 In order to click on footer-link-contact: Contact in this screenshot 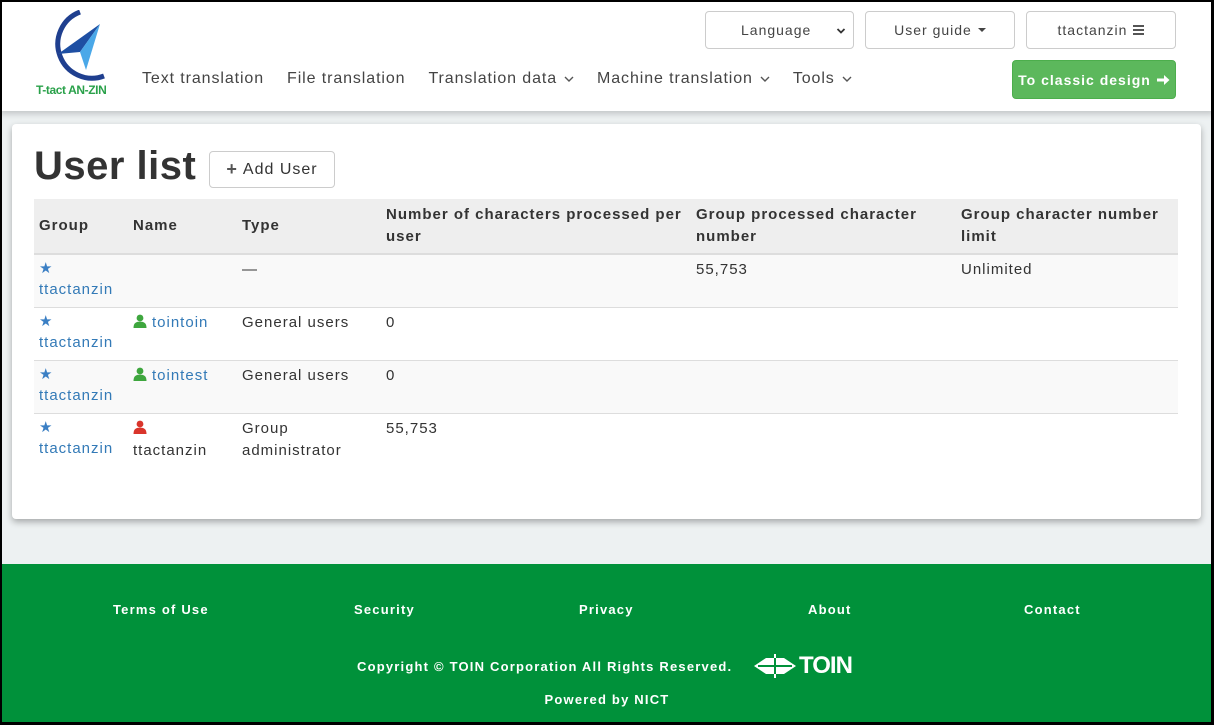, I will do `click(1052, 609)`.